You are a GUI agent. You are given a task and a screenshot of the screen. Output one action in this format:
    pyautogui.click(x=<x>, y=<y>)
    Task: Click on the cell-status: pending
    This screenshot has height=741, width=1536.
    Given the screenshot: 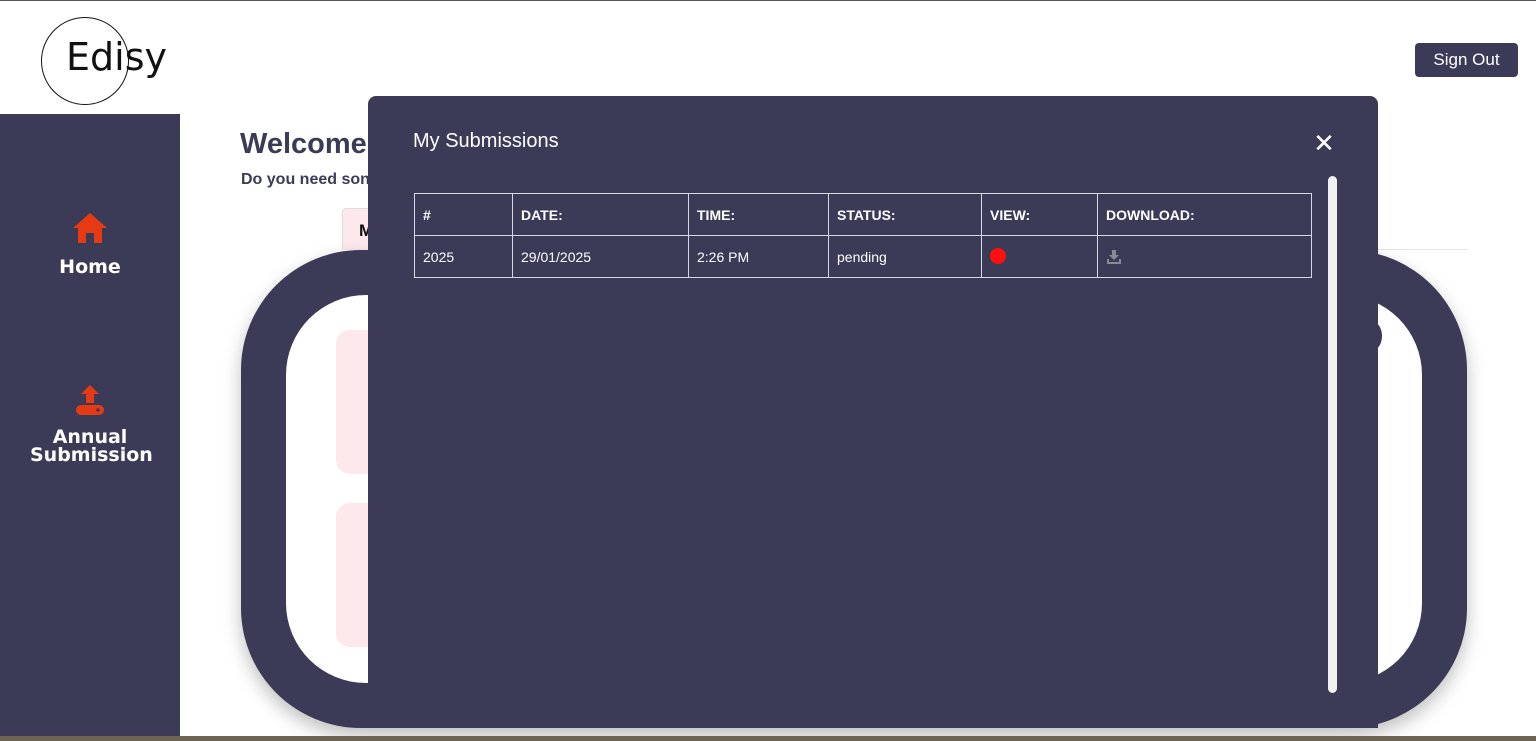 What is the action you would take?
    pyautogui.click(x=905, y=256)
    